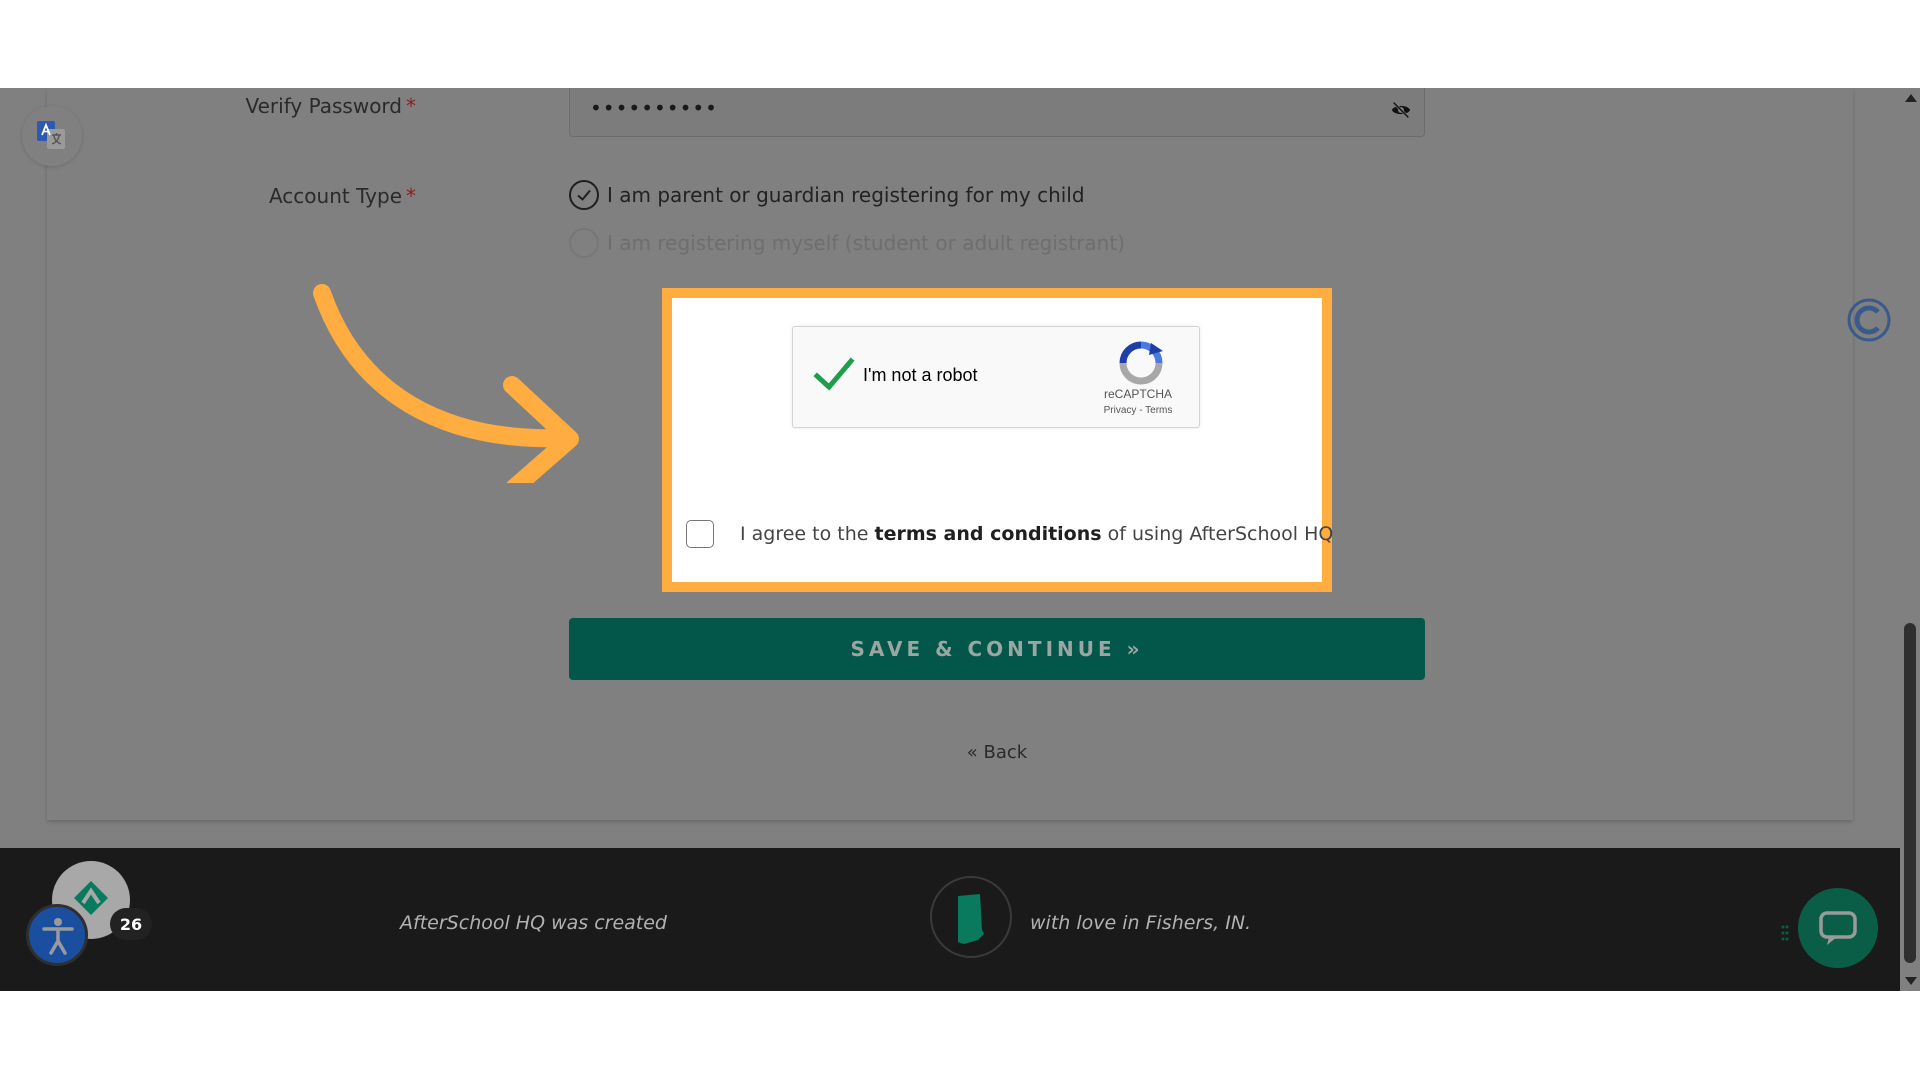 The image size is (1920, 1080). I want to click on recaptcha-checkmark-icon, so click(834, 375).